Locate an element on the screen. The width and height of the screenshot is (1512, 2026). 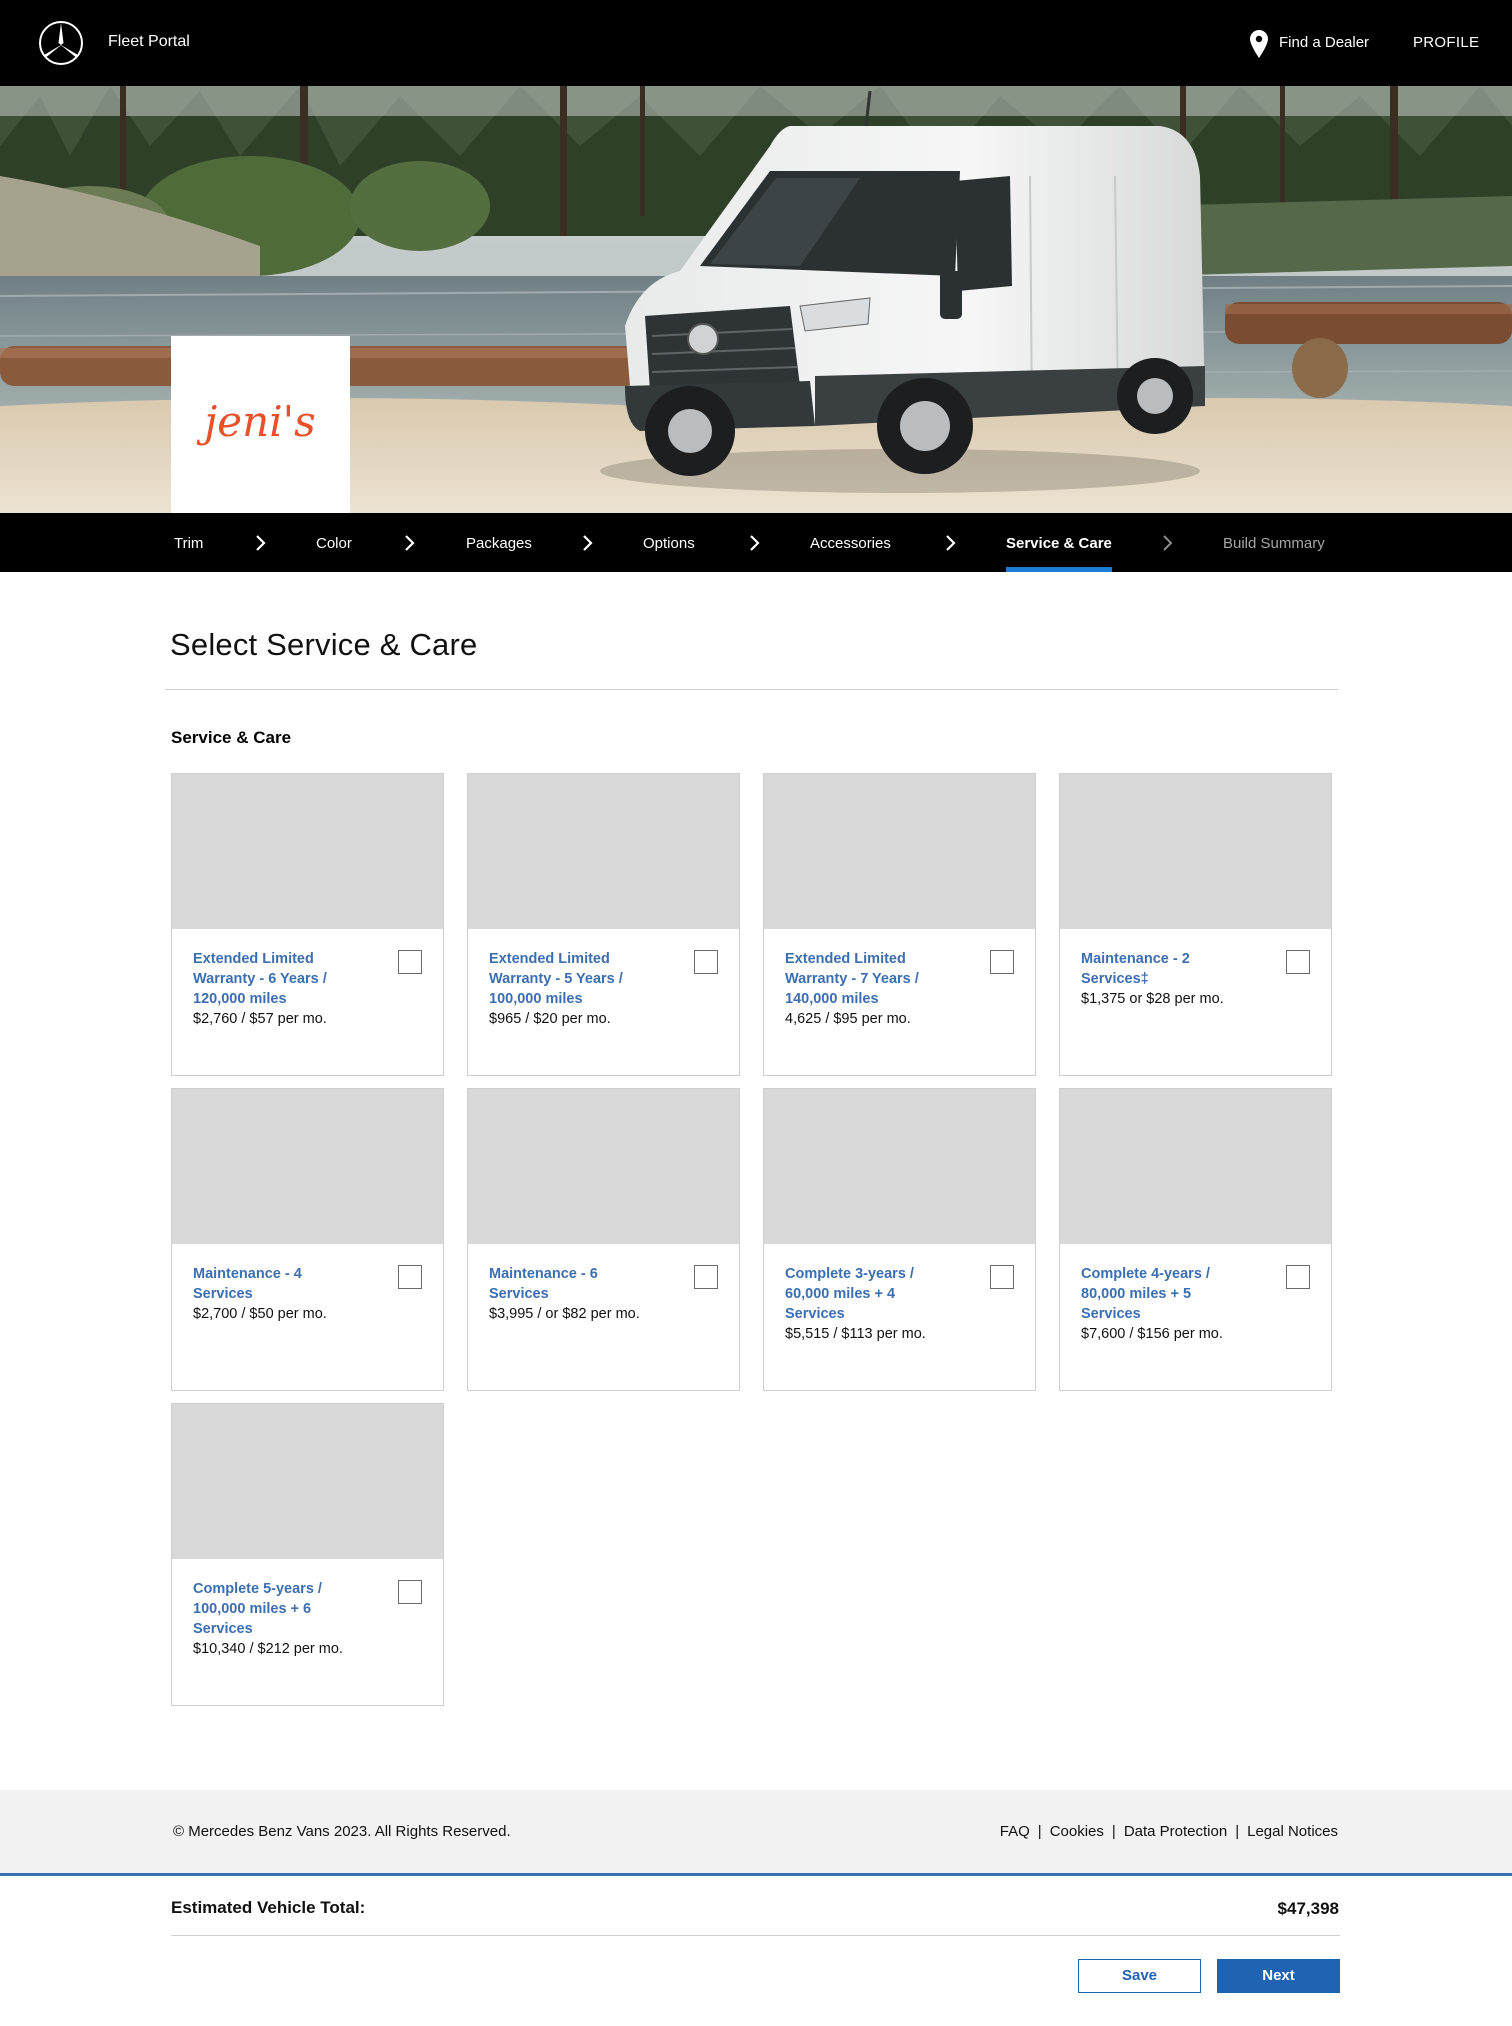
svg-text: jeni's is located at coordinates (255, 421).